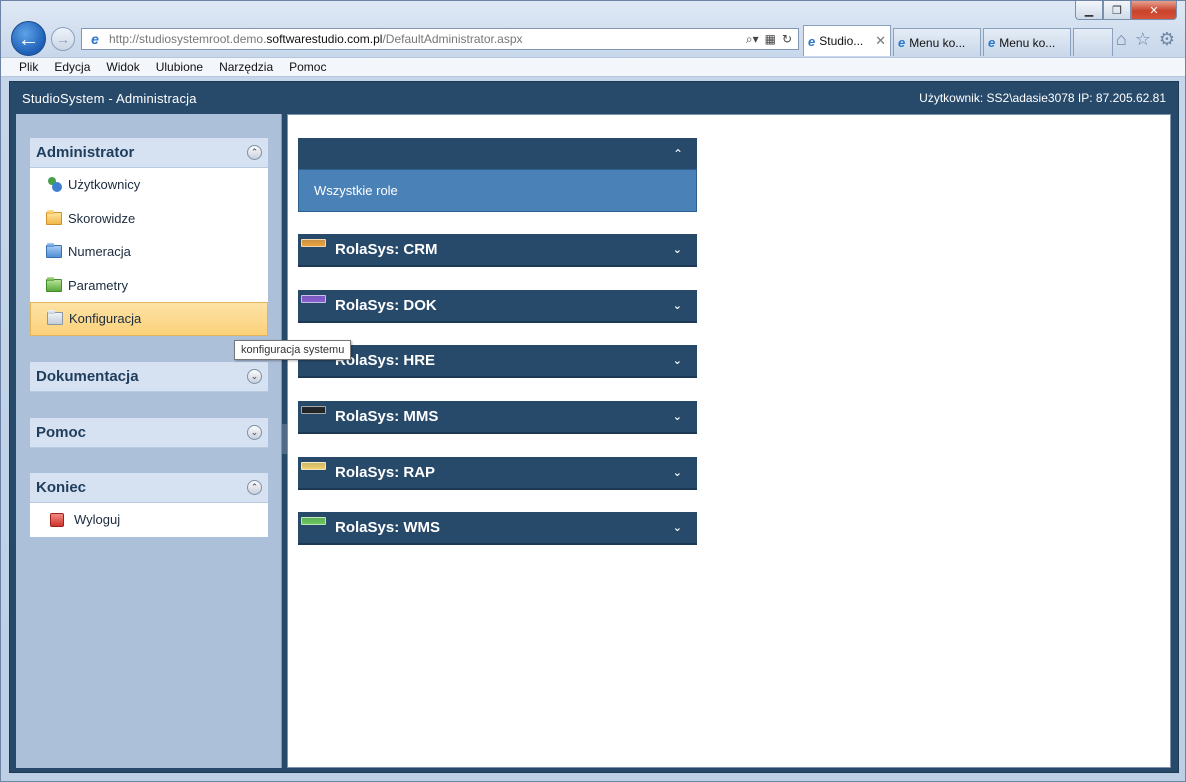  I want to click on folder-green-icon, so click(54, 284).